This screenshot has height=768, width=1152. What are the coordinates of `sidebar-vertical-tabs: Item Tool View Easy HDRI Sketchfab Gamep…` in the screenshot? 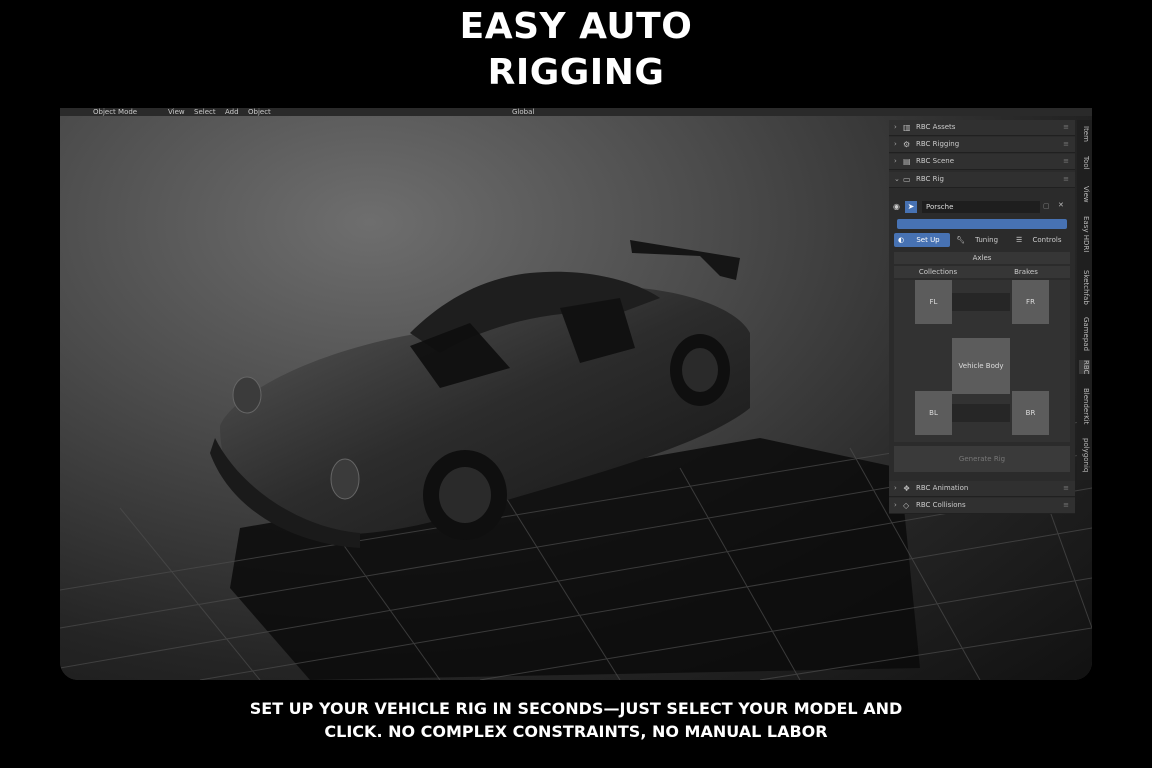 It's located at (1084, 300).